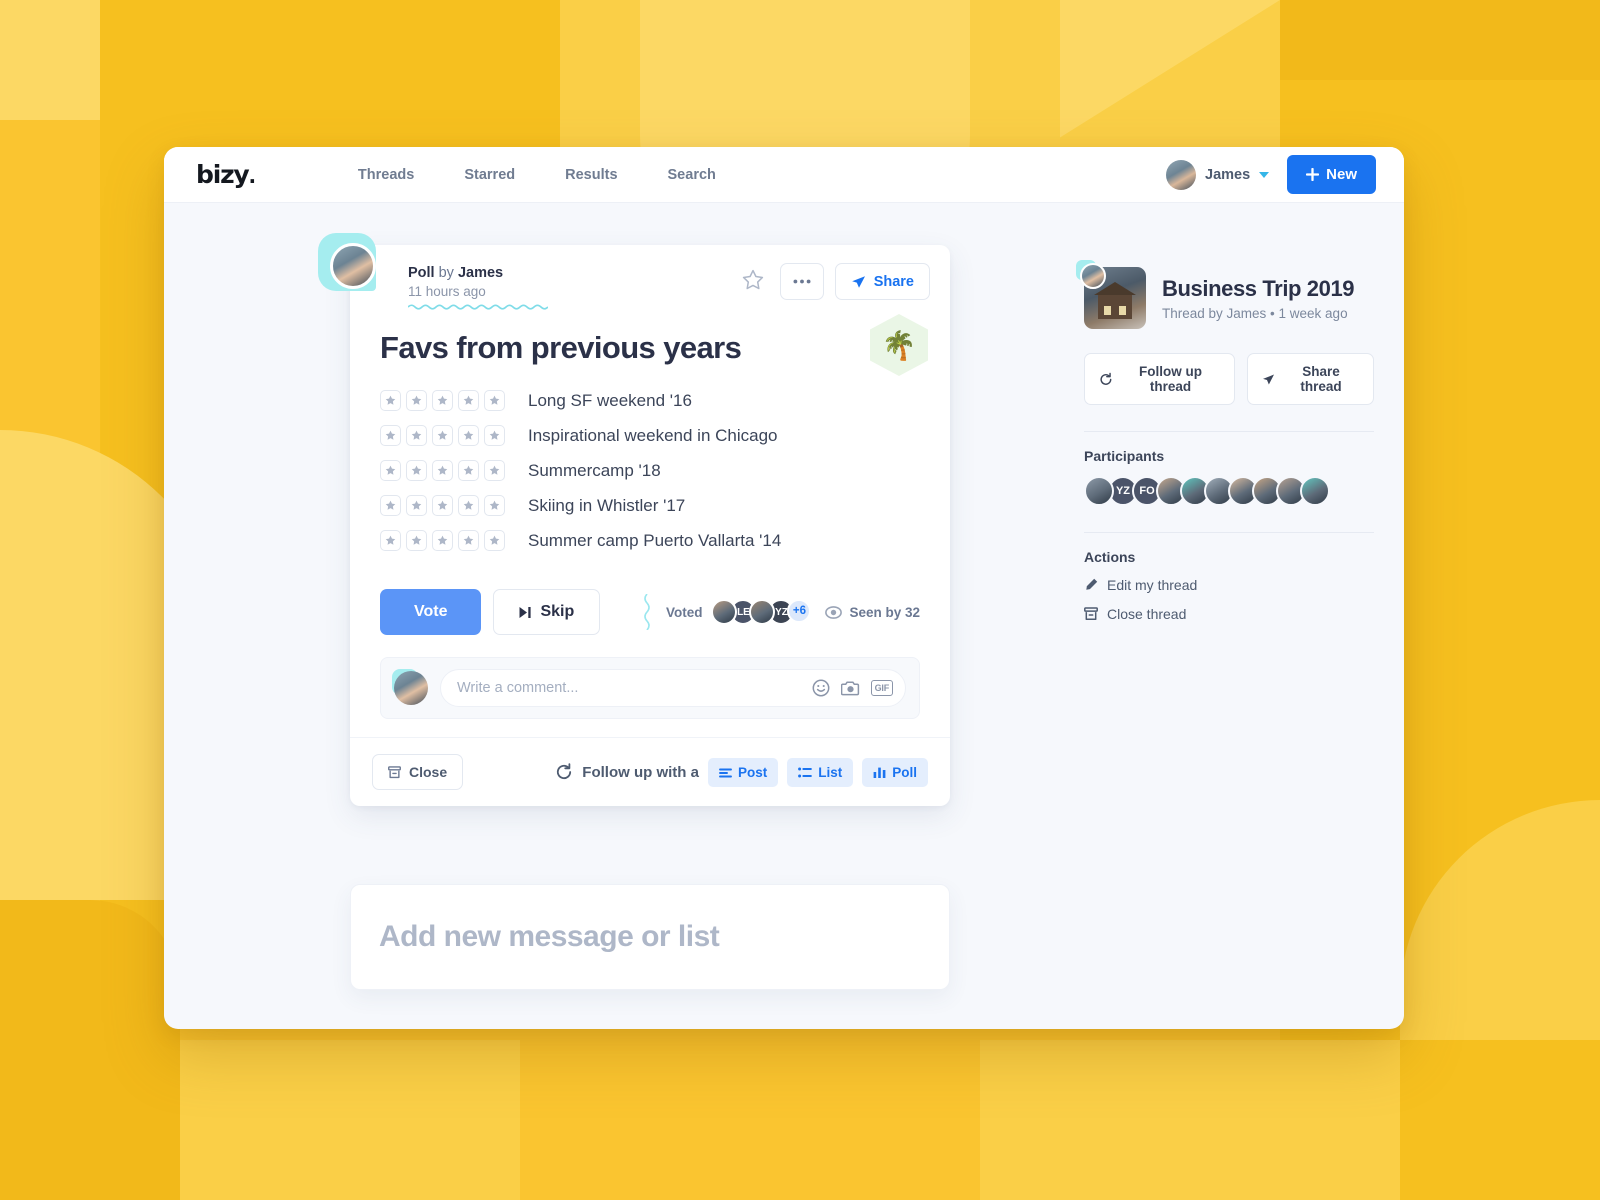 The height and width of the screenshot is (1200, 1600). Describe the element at coordinates (655, 540) in the screenshot. I see `poll-option-label: Summer camp Puerto Vallarta '14` at that location.